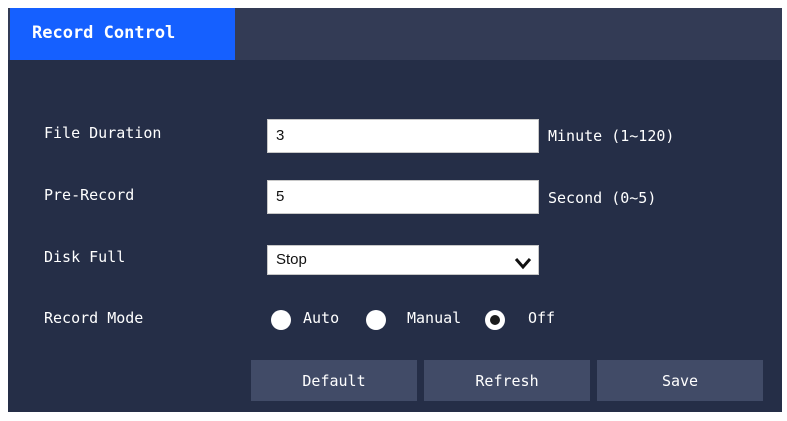 This screenshot has height=421, width=787. Describe the element at coordinates (680, 380) in the screenshot. I see `save-button: Save` at that location.